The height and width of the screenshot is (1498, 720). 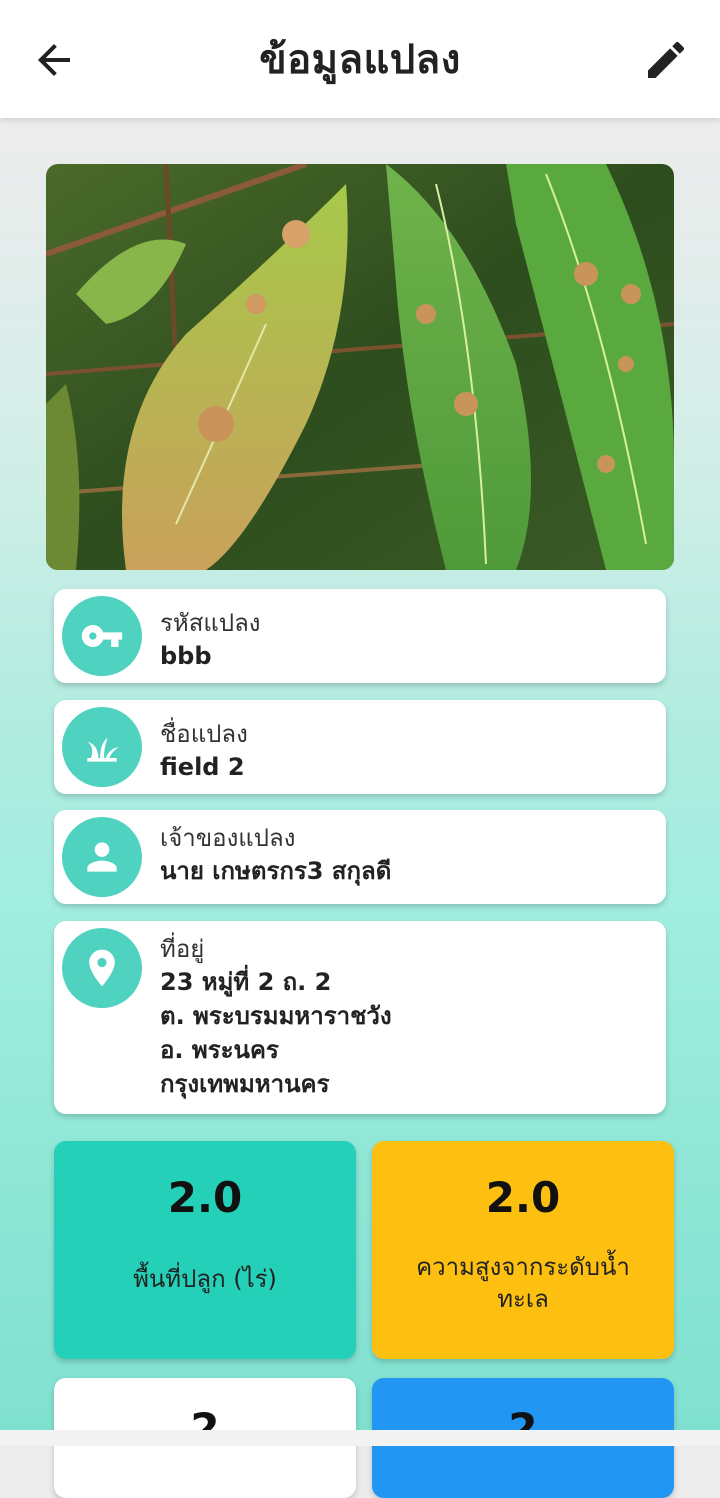 What do you see at coordinates (360, 747) in the screenshot?
I see `plot-name-card: ชื่อแปลง field 2` at bounding box center [360, 747].